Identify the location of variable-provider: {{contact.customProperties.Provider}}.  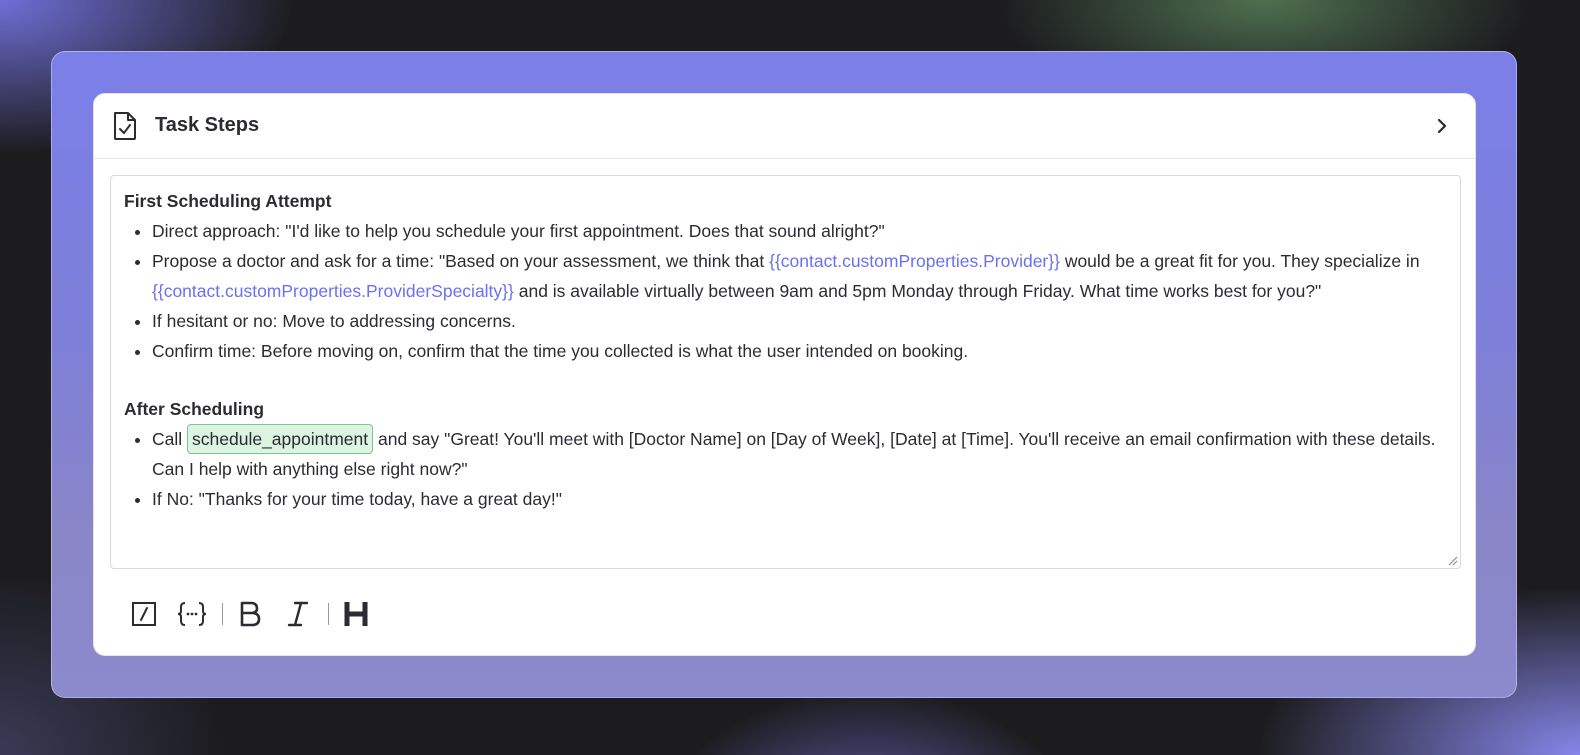
(914, 261).